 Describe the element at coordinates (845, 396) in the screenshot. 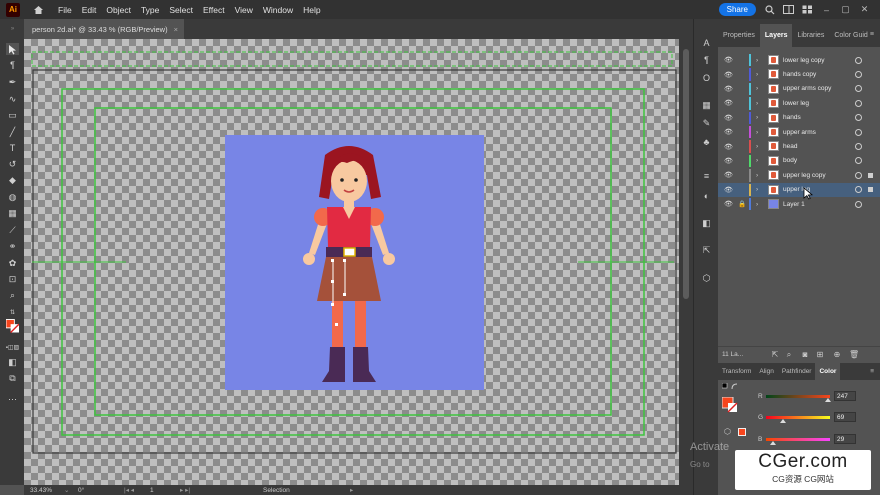

I see `channel-value-input: 247` at that location.